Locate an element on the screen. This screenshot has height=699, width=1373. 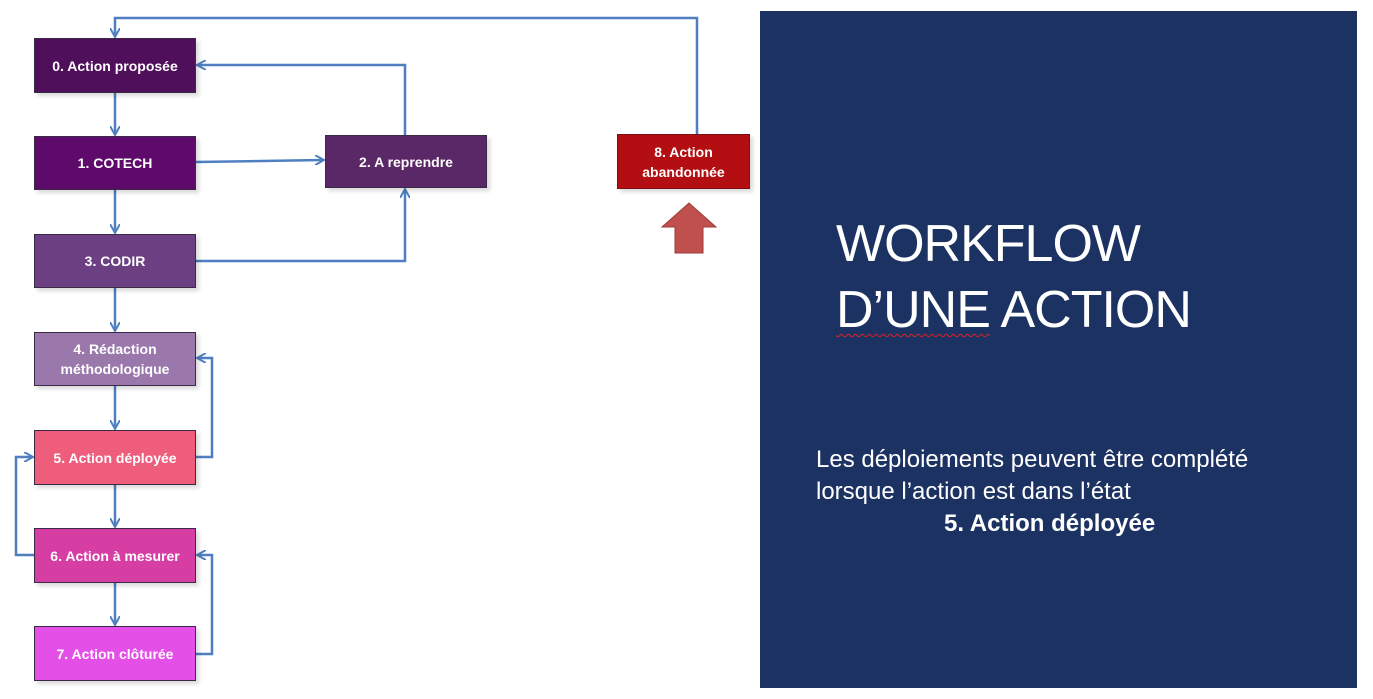
node-codir: 3. CODIR is located at coordinates (115, 261).